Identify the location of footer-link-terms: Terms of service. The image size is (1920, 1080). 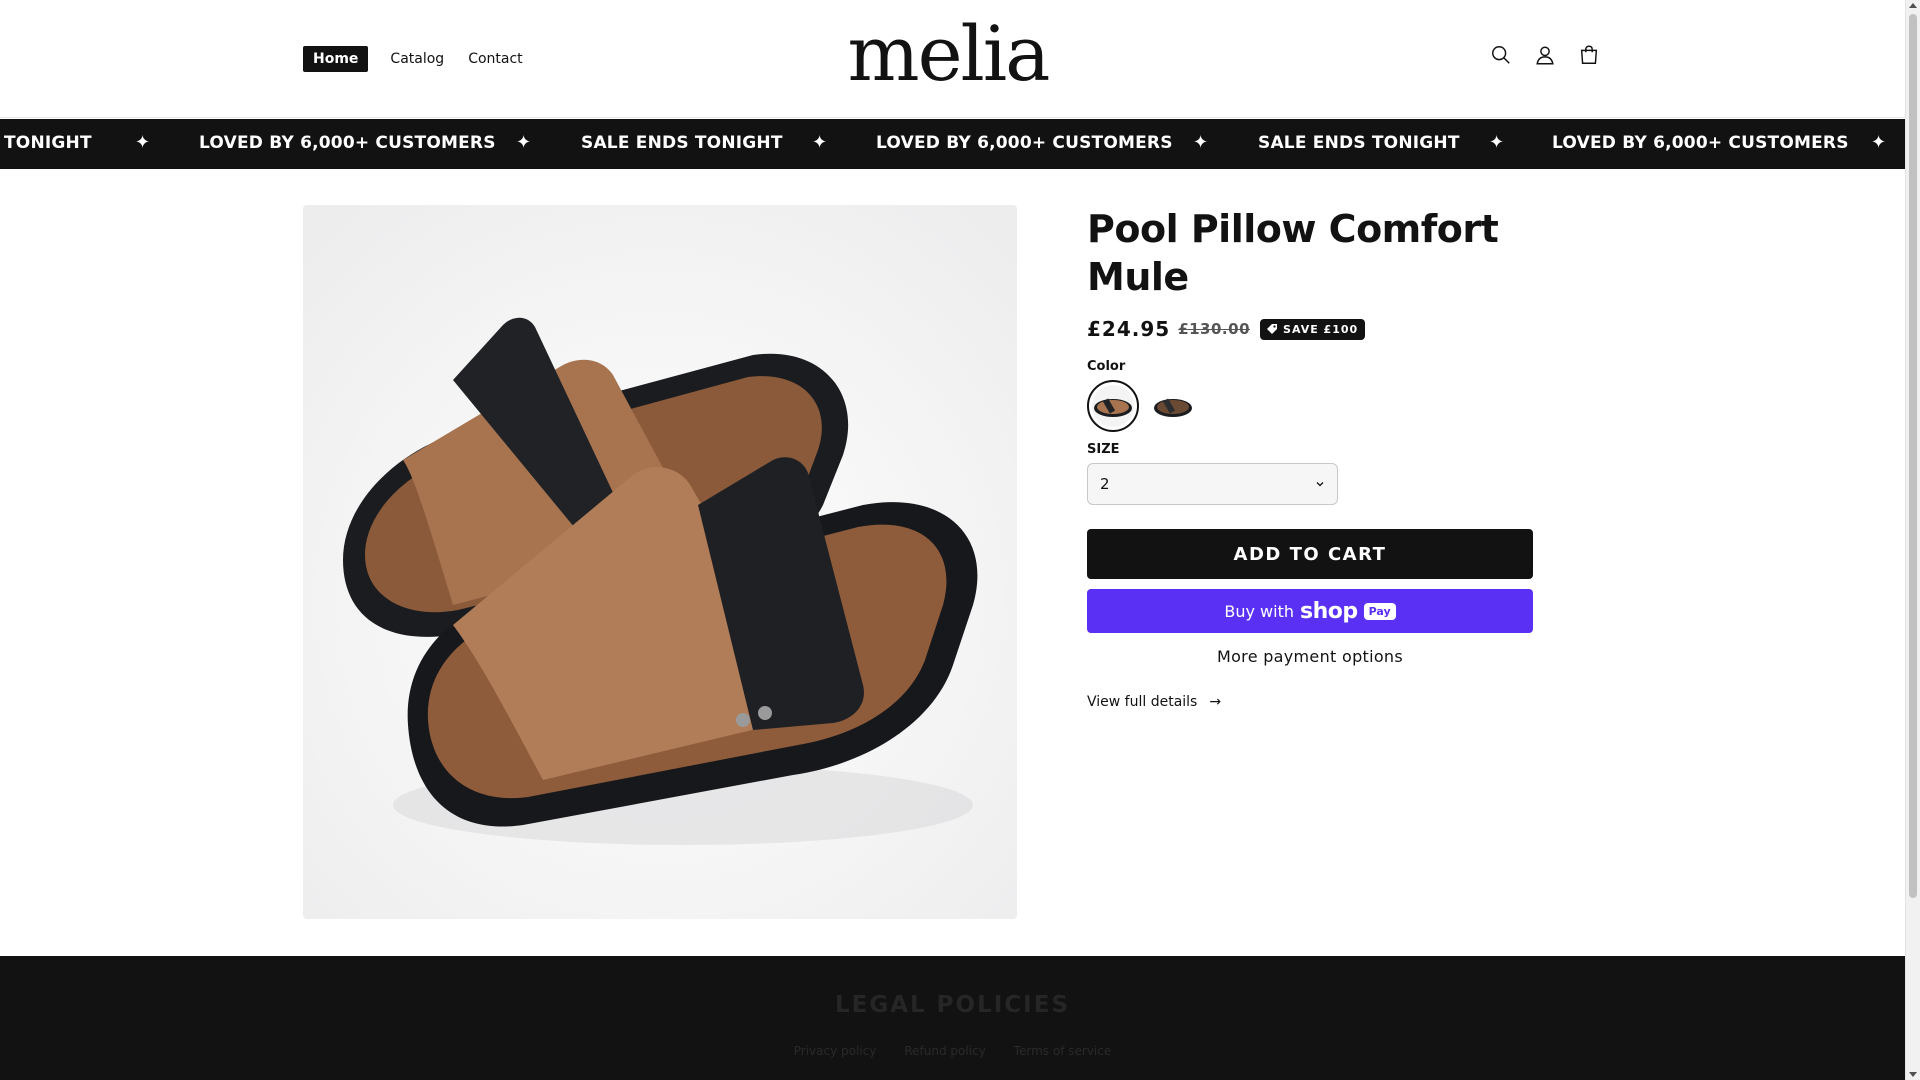
(1063, 1051).